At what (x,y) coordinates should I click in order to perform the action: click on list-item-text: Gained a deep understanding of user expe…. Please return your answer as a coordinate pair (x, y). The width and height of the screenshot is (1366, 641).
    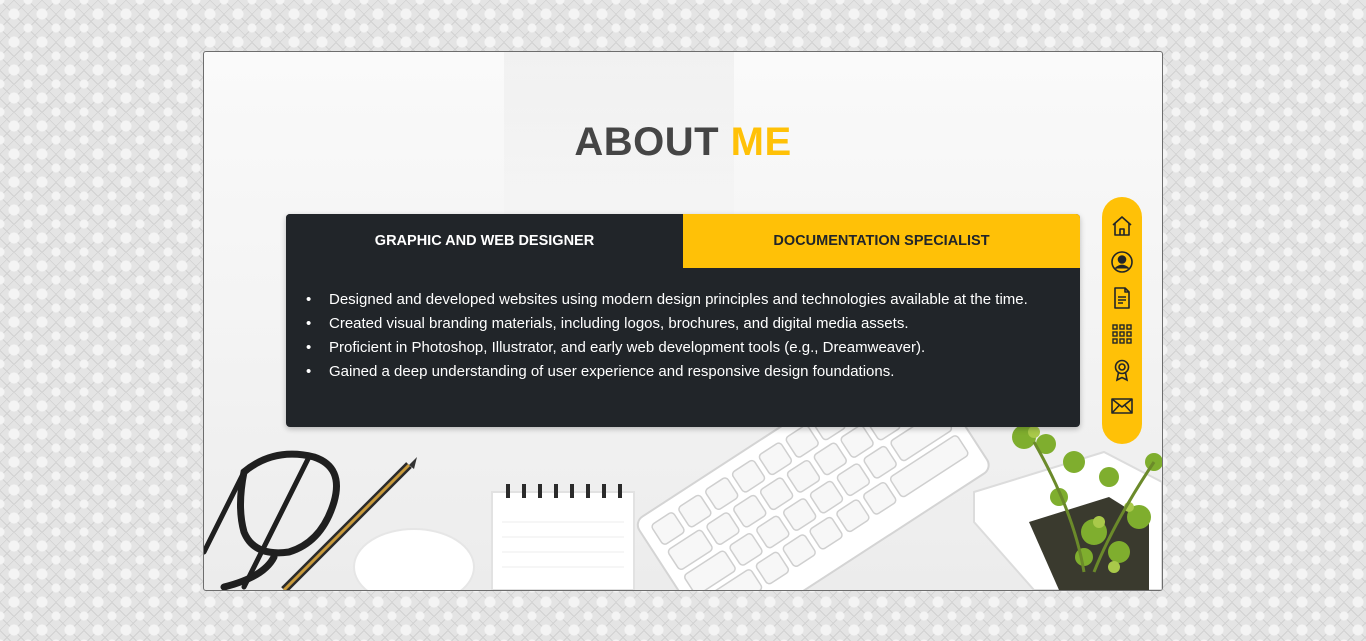
    Looking at the image, I should click on (612, 371).